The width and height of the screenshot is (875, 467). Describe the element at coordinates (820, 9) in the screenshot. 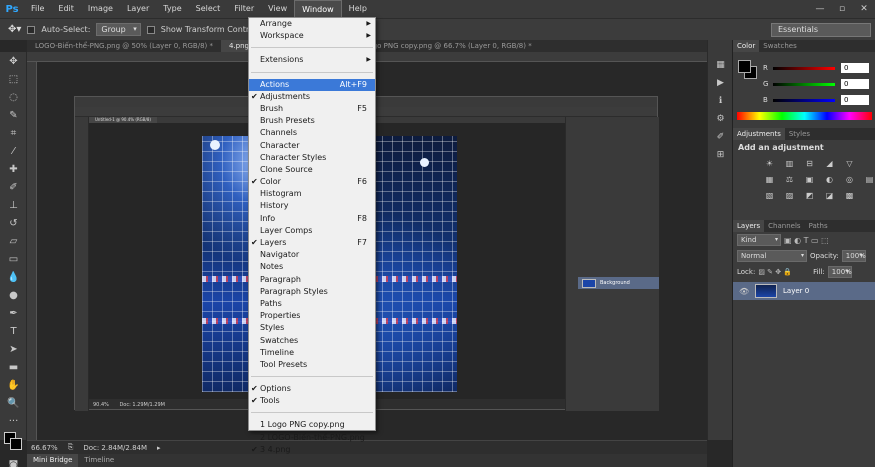

I see `minimize-icon: —` at that location.